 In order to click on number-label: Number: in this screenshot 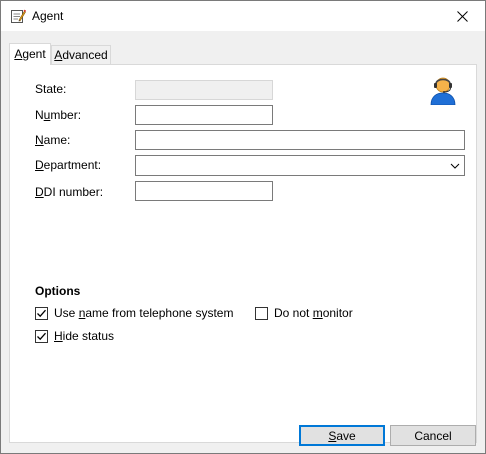, I will do `click(58, 115)`.